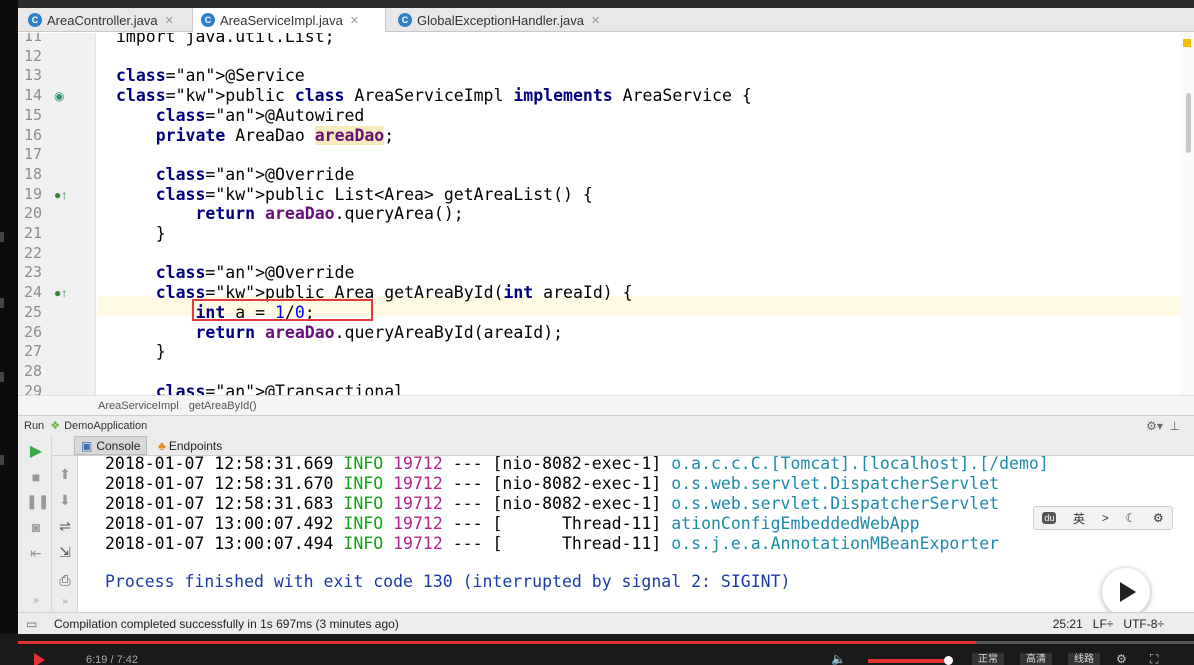 The height and width of the screenshot is (665, 1194). What do you see at coordinates (623, 445) in the screenshot?
I see `console-tab-bar: ▣ Console ♣ Endpoints` at bounding box center [623, 445].